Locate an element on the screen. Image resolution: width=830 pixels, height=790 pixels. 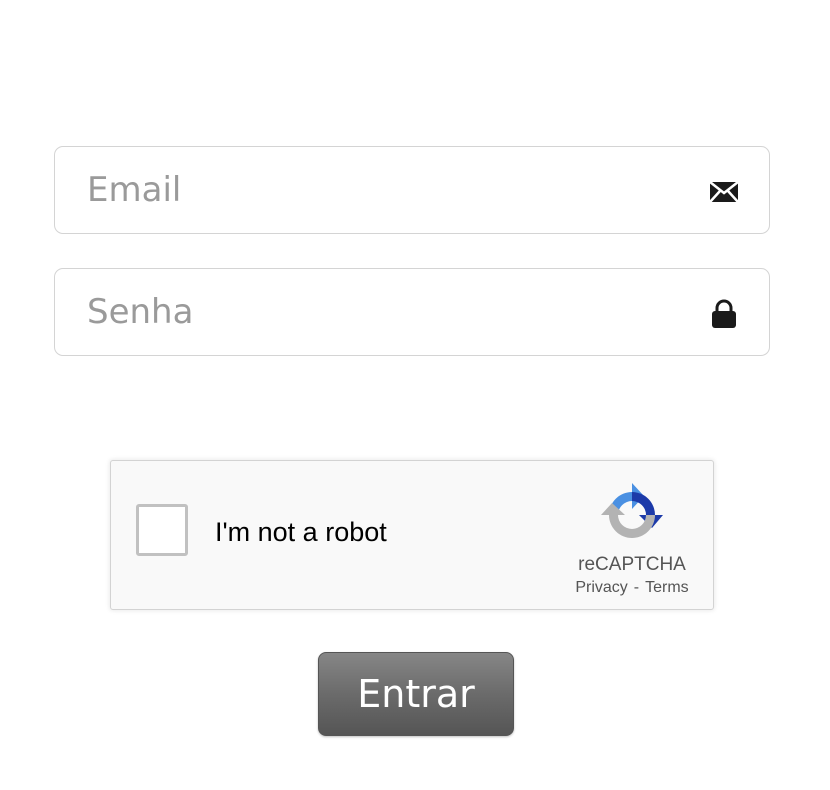
email-field-container is located at coordinates (412, 190).